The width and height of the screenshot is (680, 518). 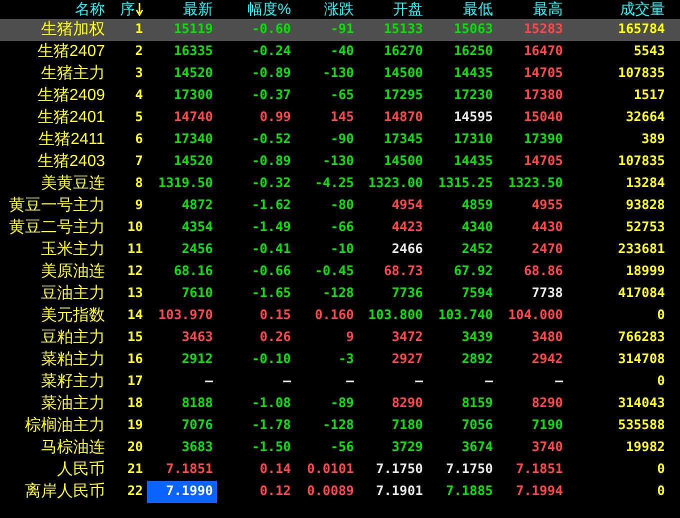 What do you see at coordinates (135, 250) in the screenshot?
I see `row-number: 11` at bounding box center [135, 250].